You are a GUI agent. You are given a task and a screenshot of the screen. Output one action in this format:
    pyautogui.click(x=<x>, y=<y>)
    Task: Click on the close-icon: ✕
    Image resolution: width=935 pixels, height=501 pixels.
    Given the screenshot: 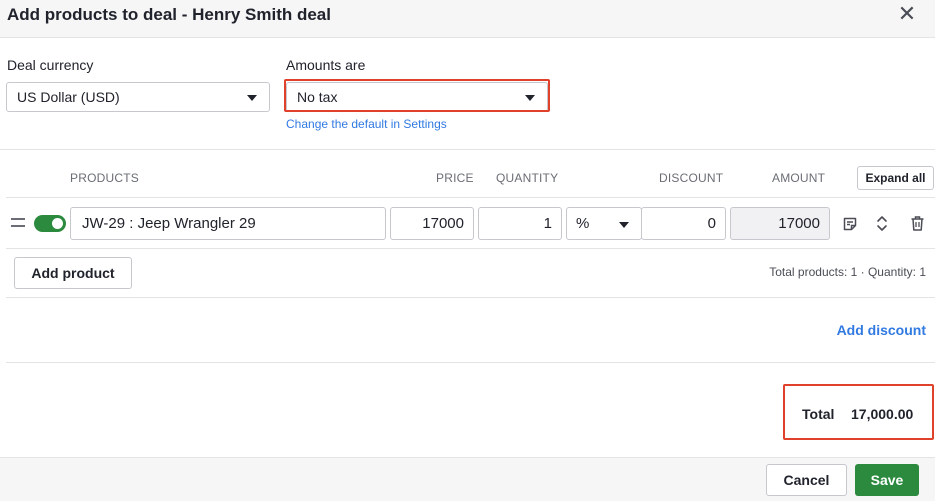 What is the action you would take?
    pyautogui.click(x=907, y=14)
    